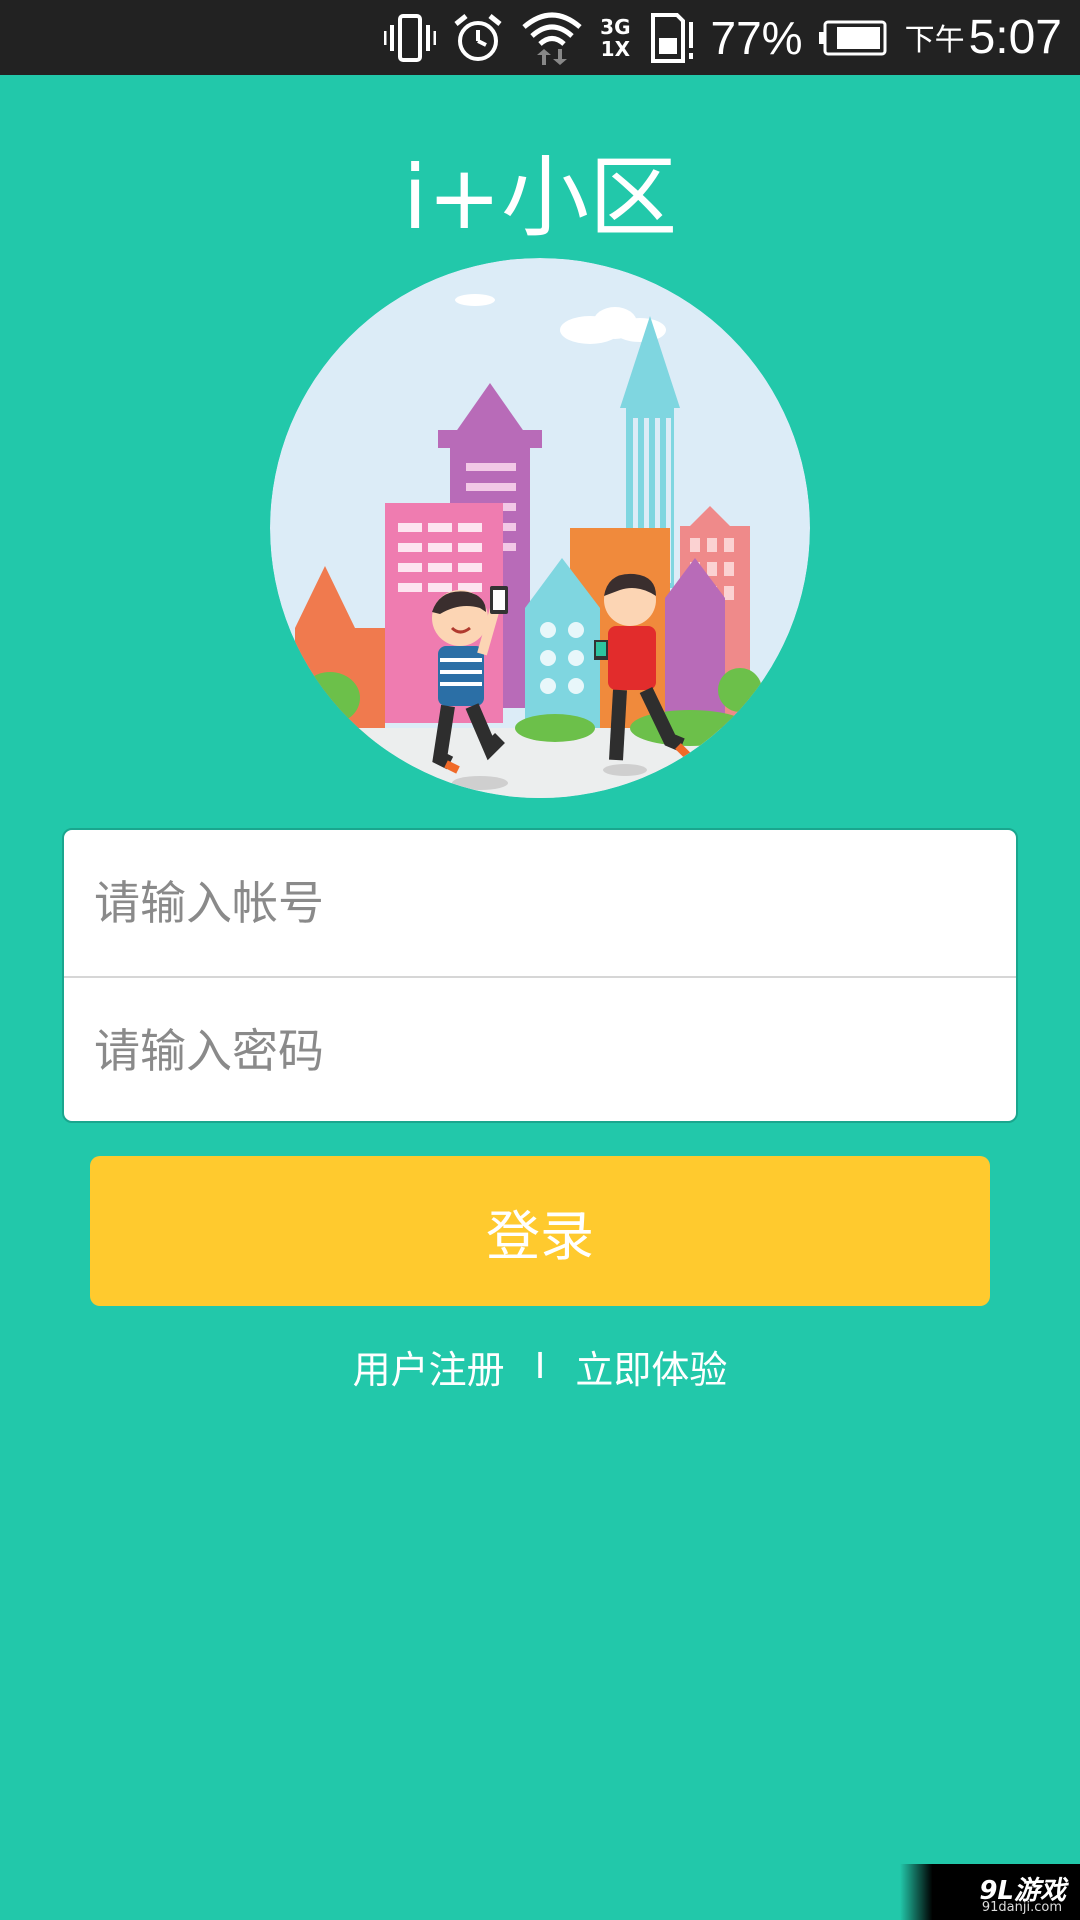 Image resolution: width=1080 pixels, height=1920 pixels. I want to click on account-input, so click(554, 903).